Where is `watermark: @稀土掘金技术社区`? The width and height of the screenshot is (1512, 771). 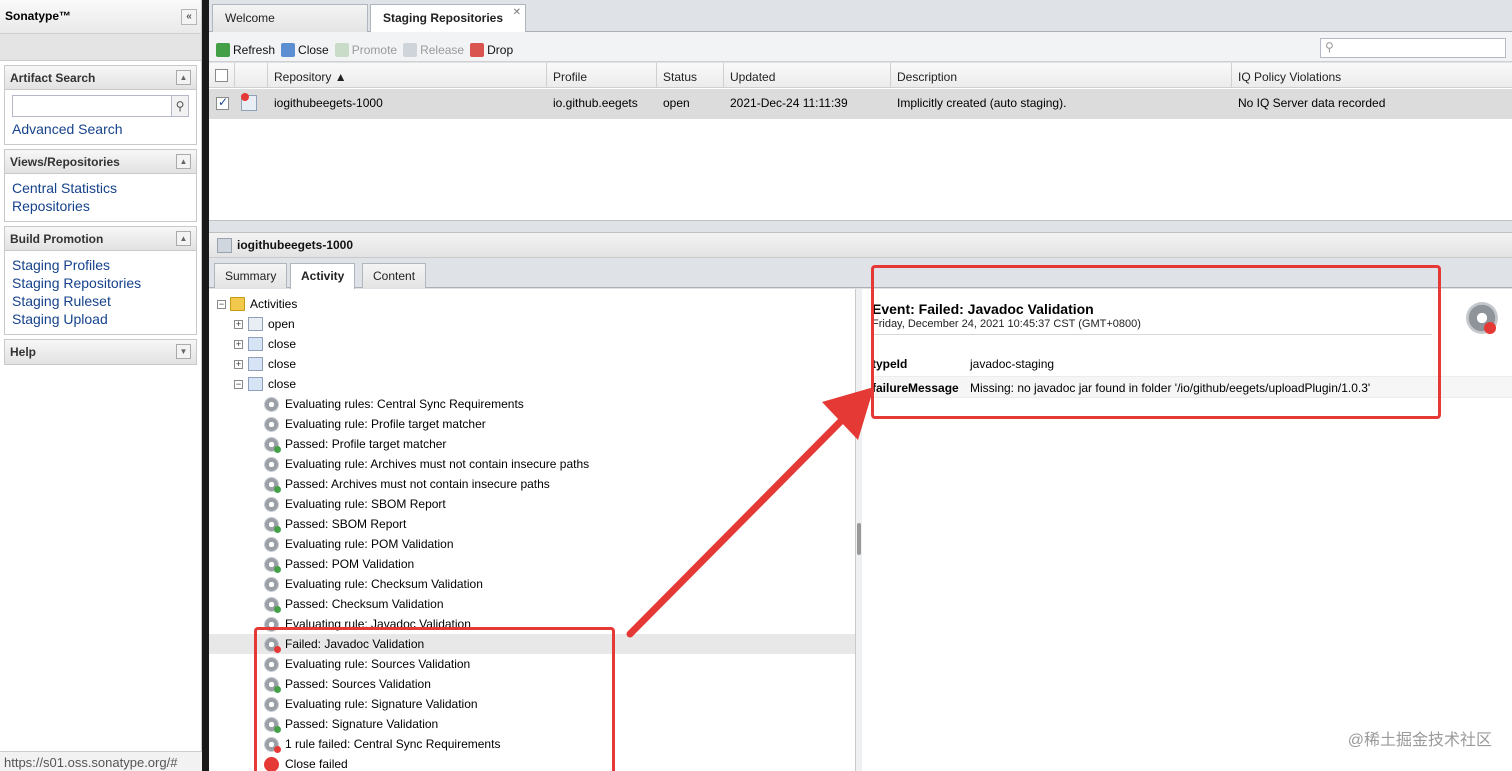 watermark: @稀土掘金技术社区 is located at coordinates (1419, 740).